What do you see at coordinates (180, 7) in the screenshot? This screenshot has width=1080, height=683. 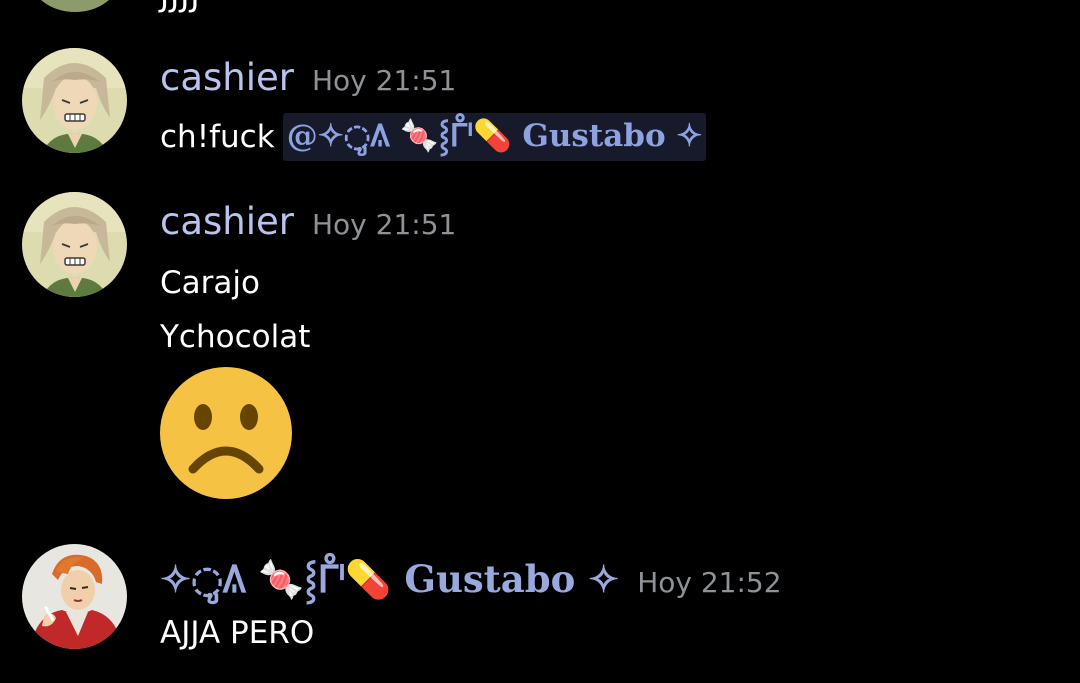 I see `message-text: JJJJ` at bounding box center [180, 7].